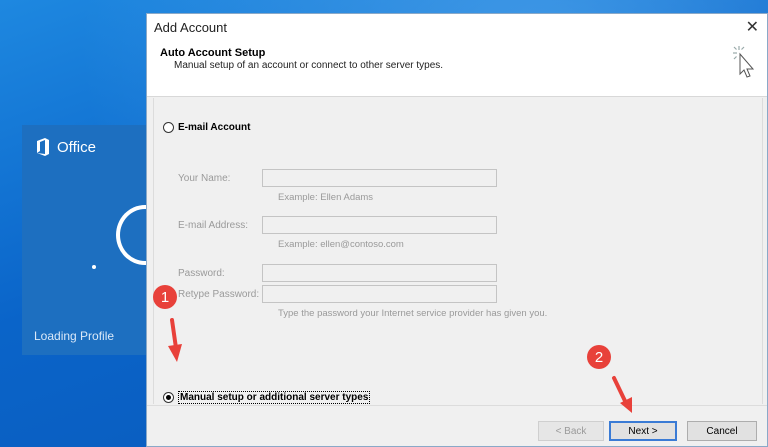 Image resolution: width=768 pixels, height=447 pixels. Describe the element at coordinates (379, 294) in the screenshot. I see `retype-password-field` at that location.